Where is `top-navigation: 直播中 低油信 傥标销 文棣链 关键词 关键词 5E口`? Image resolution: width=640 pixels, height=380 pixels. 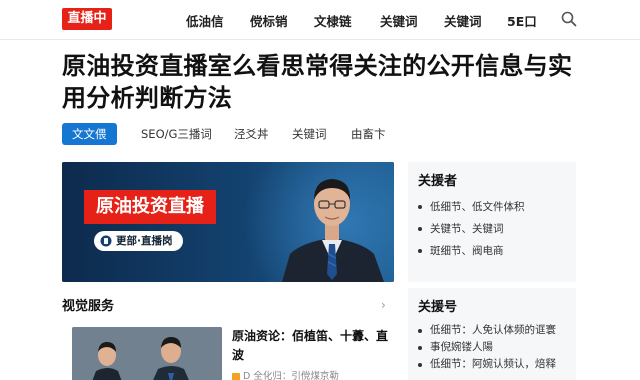 top-navigation: 直播中 低油信 傥标销 文棣链 关键词 关键词 5E口 is located at coordinates (320, 20).